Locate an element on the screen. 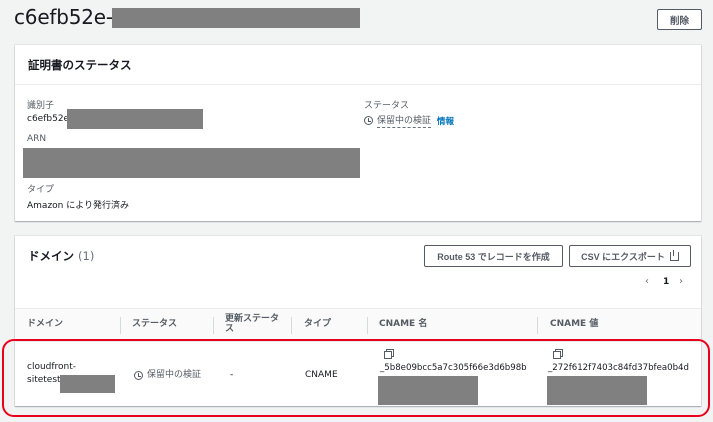 This screenshot has height=422, width=713. row-renewal-status: - is located at coordinates (232, 375).